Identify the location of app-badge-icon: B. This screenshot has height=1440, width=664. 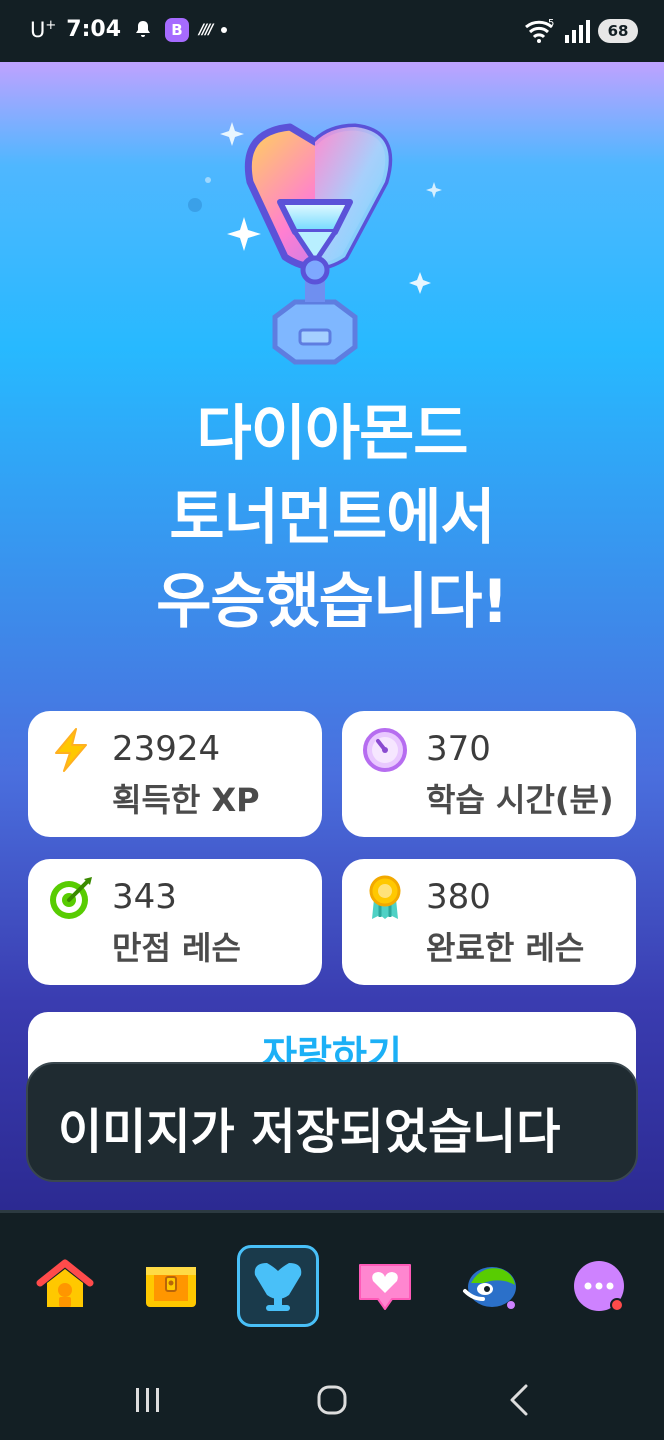
(177, 29).